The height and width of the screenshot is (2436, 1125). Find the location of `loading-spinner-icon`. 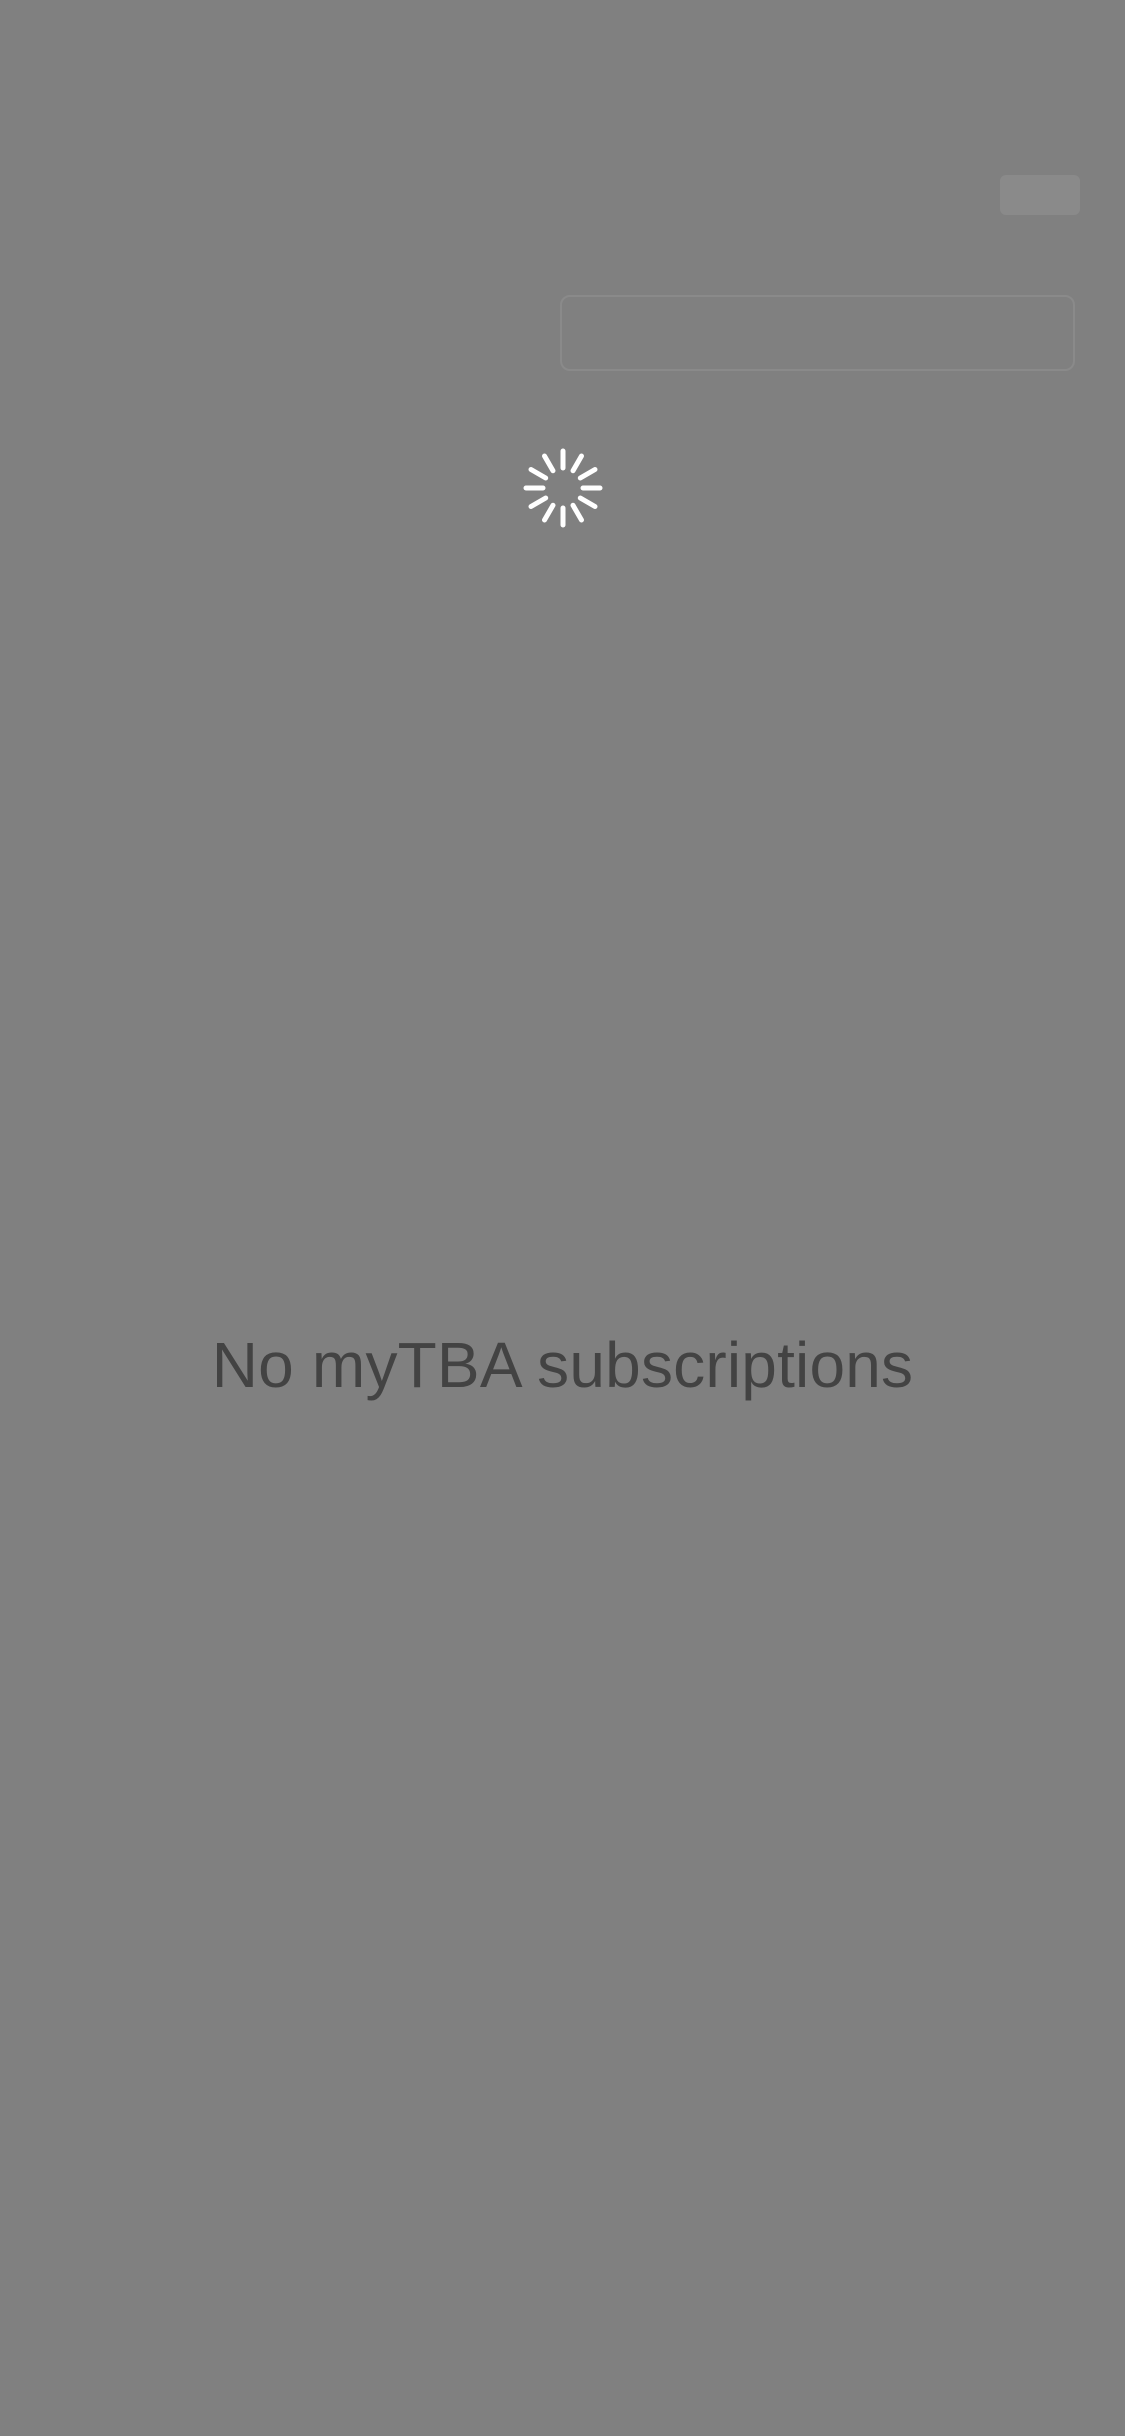

loading-spinner-icon is located at coordinates (563, 488).